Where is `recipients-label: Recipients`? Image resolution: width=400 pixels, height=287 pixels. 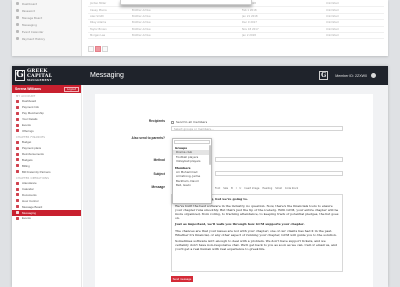 recipients-label: Recipients is located at coordinates (156, 121).